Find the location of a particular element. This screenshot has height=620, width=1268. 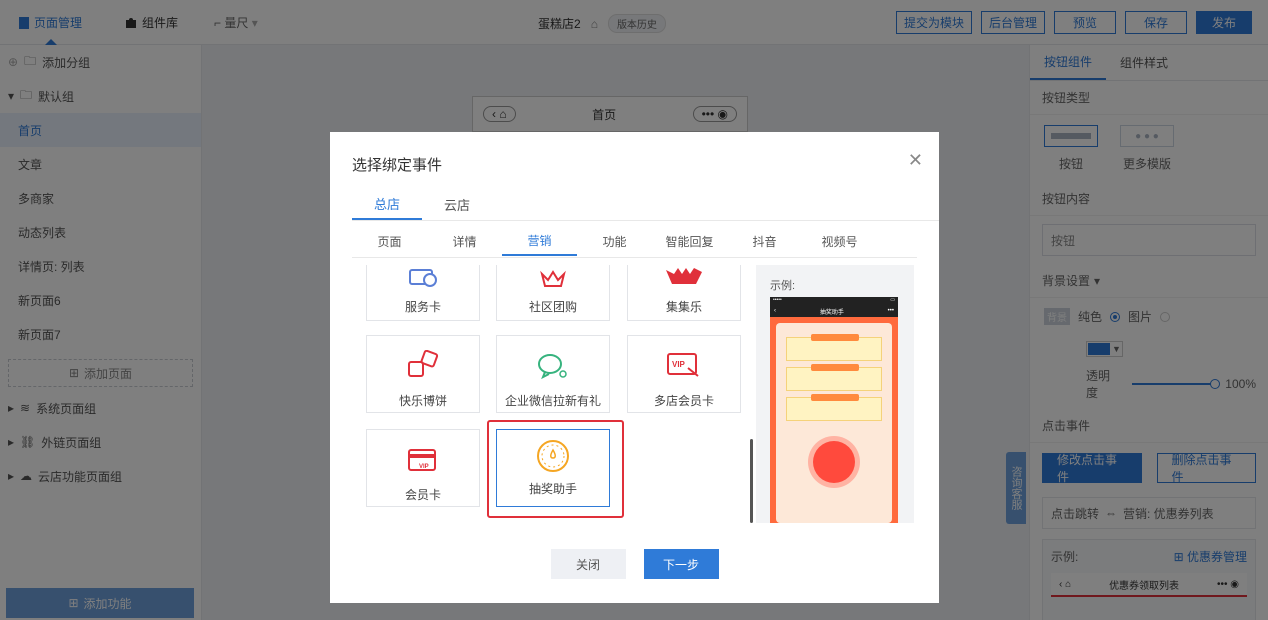

card-happy-dice: 快乐博饼 is located at coordinates (423, 374).